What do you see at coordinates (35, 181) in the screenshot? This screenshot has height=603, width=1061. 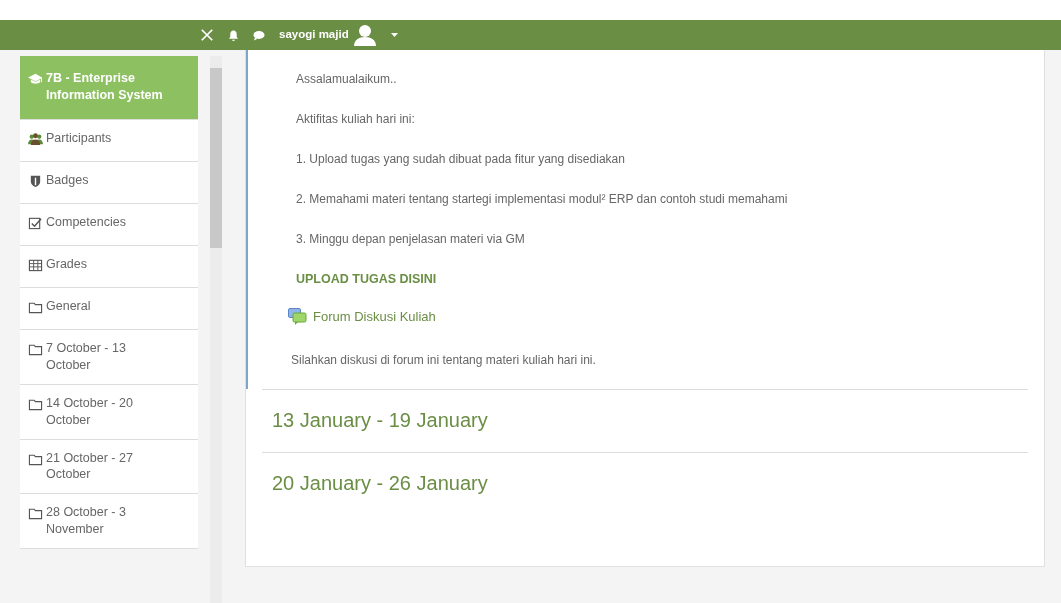 I see `shield-icon` at bounding box center [35, 181].